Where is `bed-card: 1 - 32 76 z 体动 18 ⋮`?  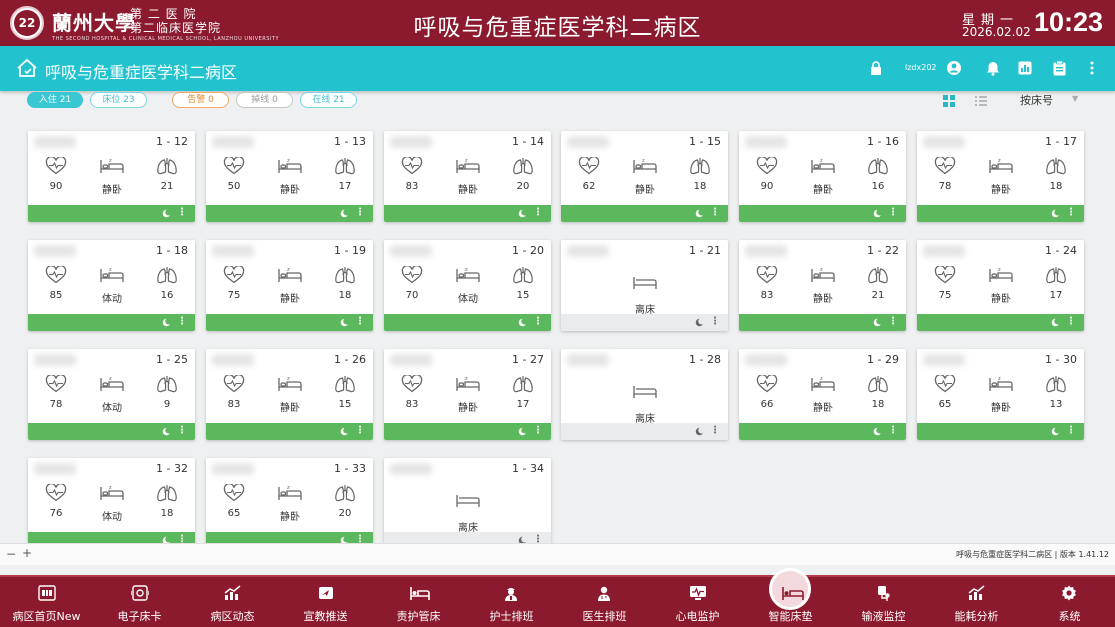 bed-card: 1 - 32 76 z 体动 18 ⋮ is located at coordinates (111, 500).